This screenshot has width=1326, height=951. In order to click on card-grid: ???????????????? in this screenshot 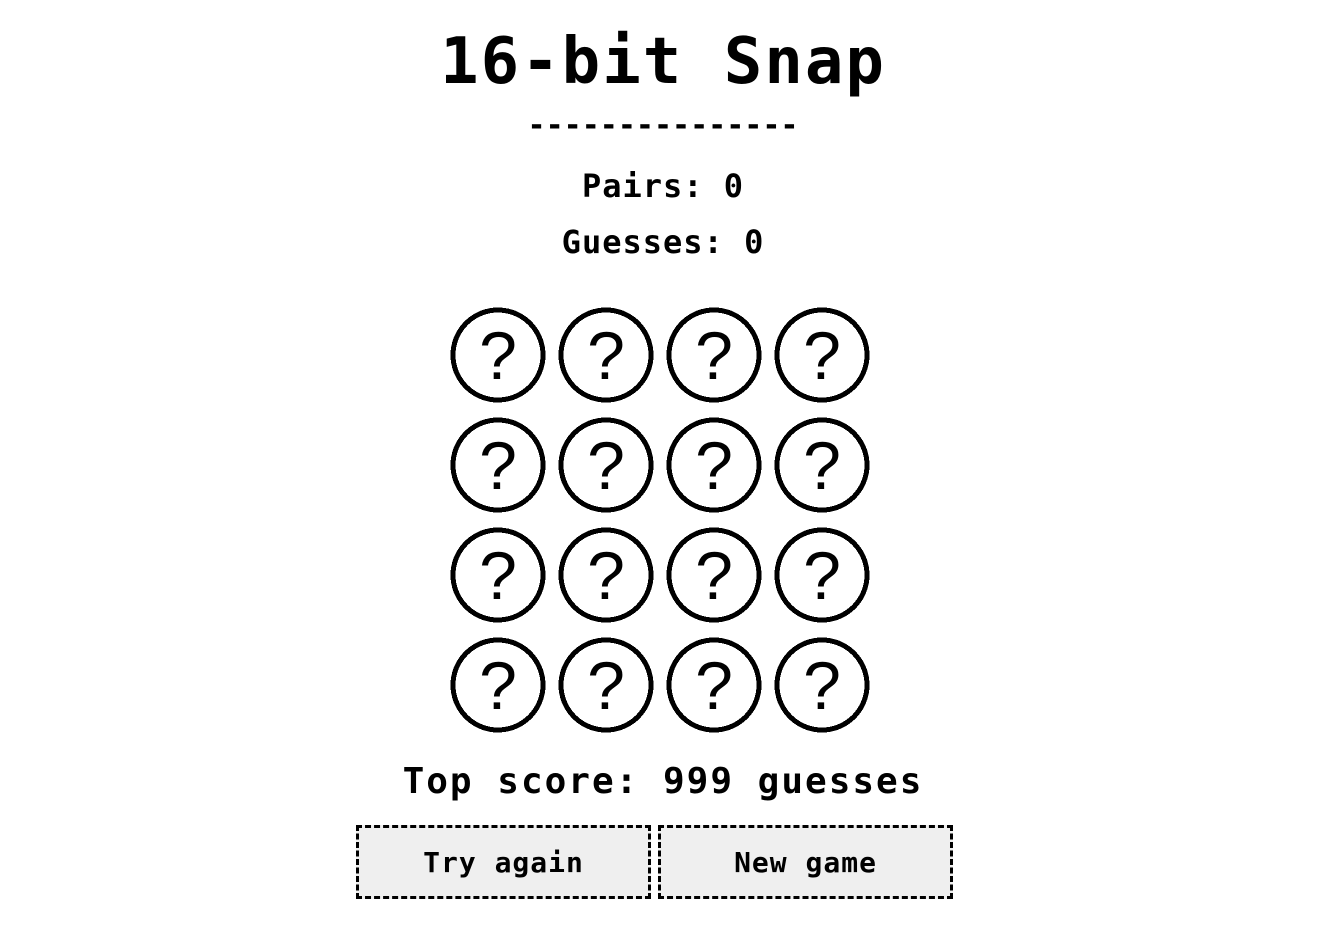, I will do `click(660, 516)`.